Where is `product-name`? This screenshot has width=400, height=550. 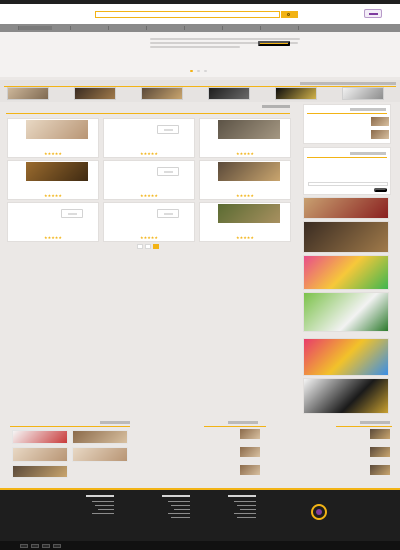
product-name is located at coordinates (53, 142).